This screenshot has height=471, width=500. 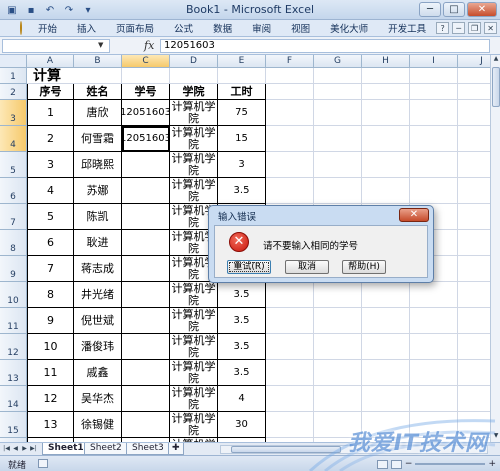 I want to click on cell-a15: 13, so click(x=50, y=425).